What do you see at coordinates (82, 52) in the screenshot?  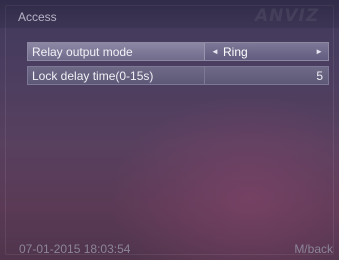 I see `setting-label: Relay output mode` at bounding box center [82, 52].